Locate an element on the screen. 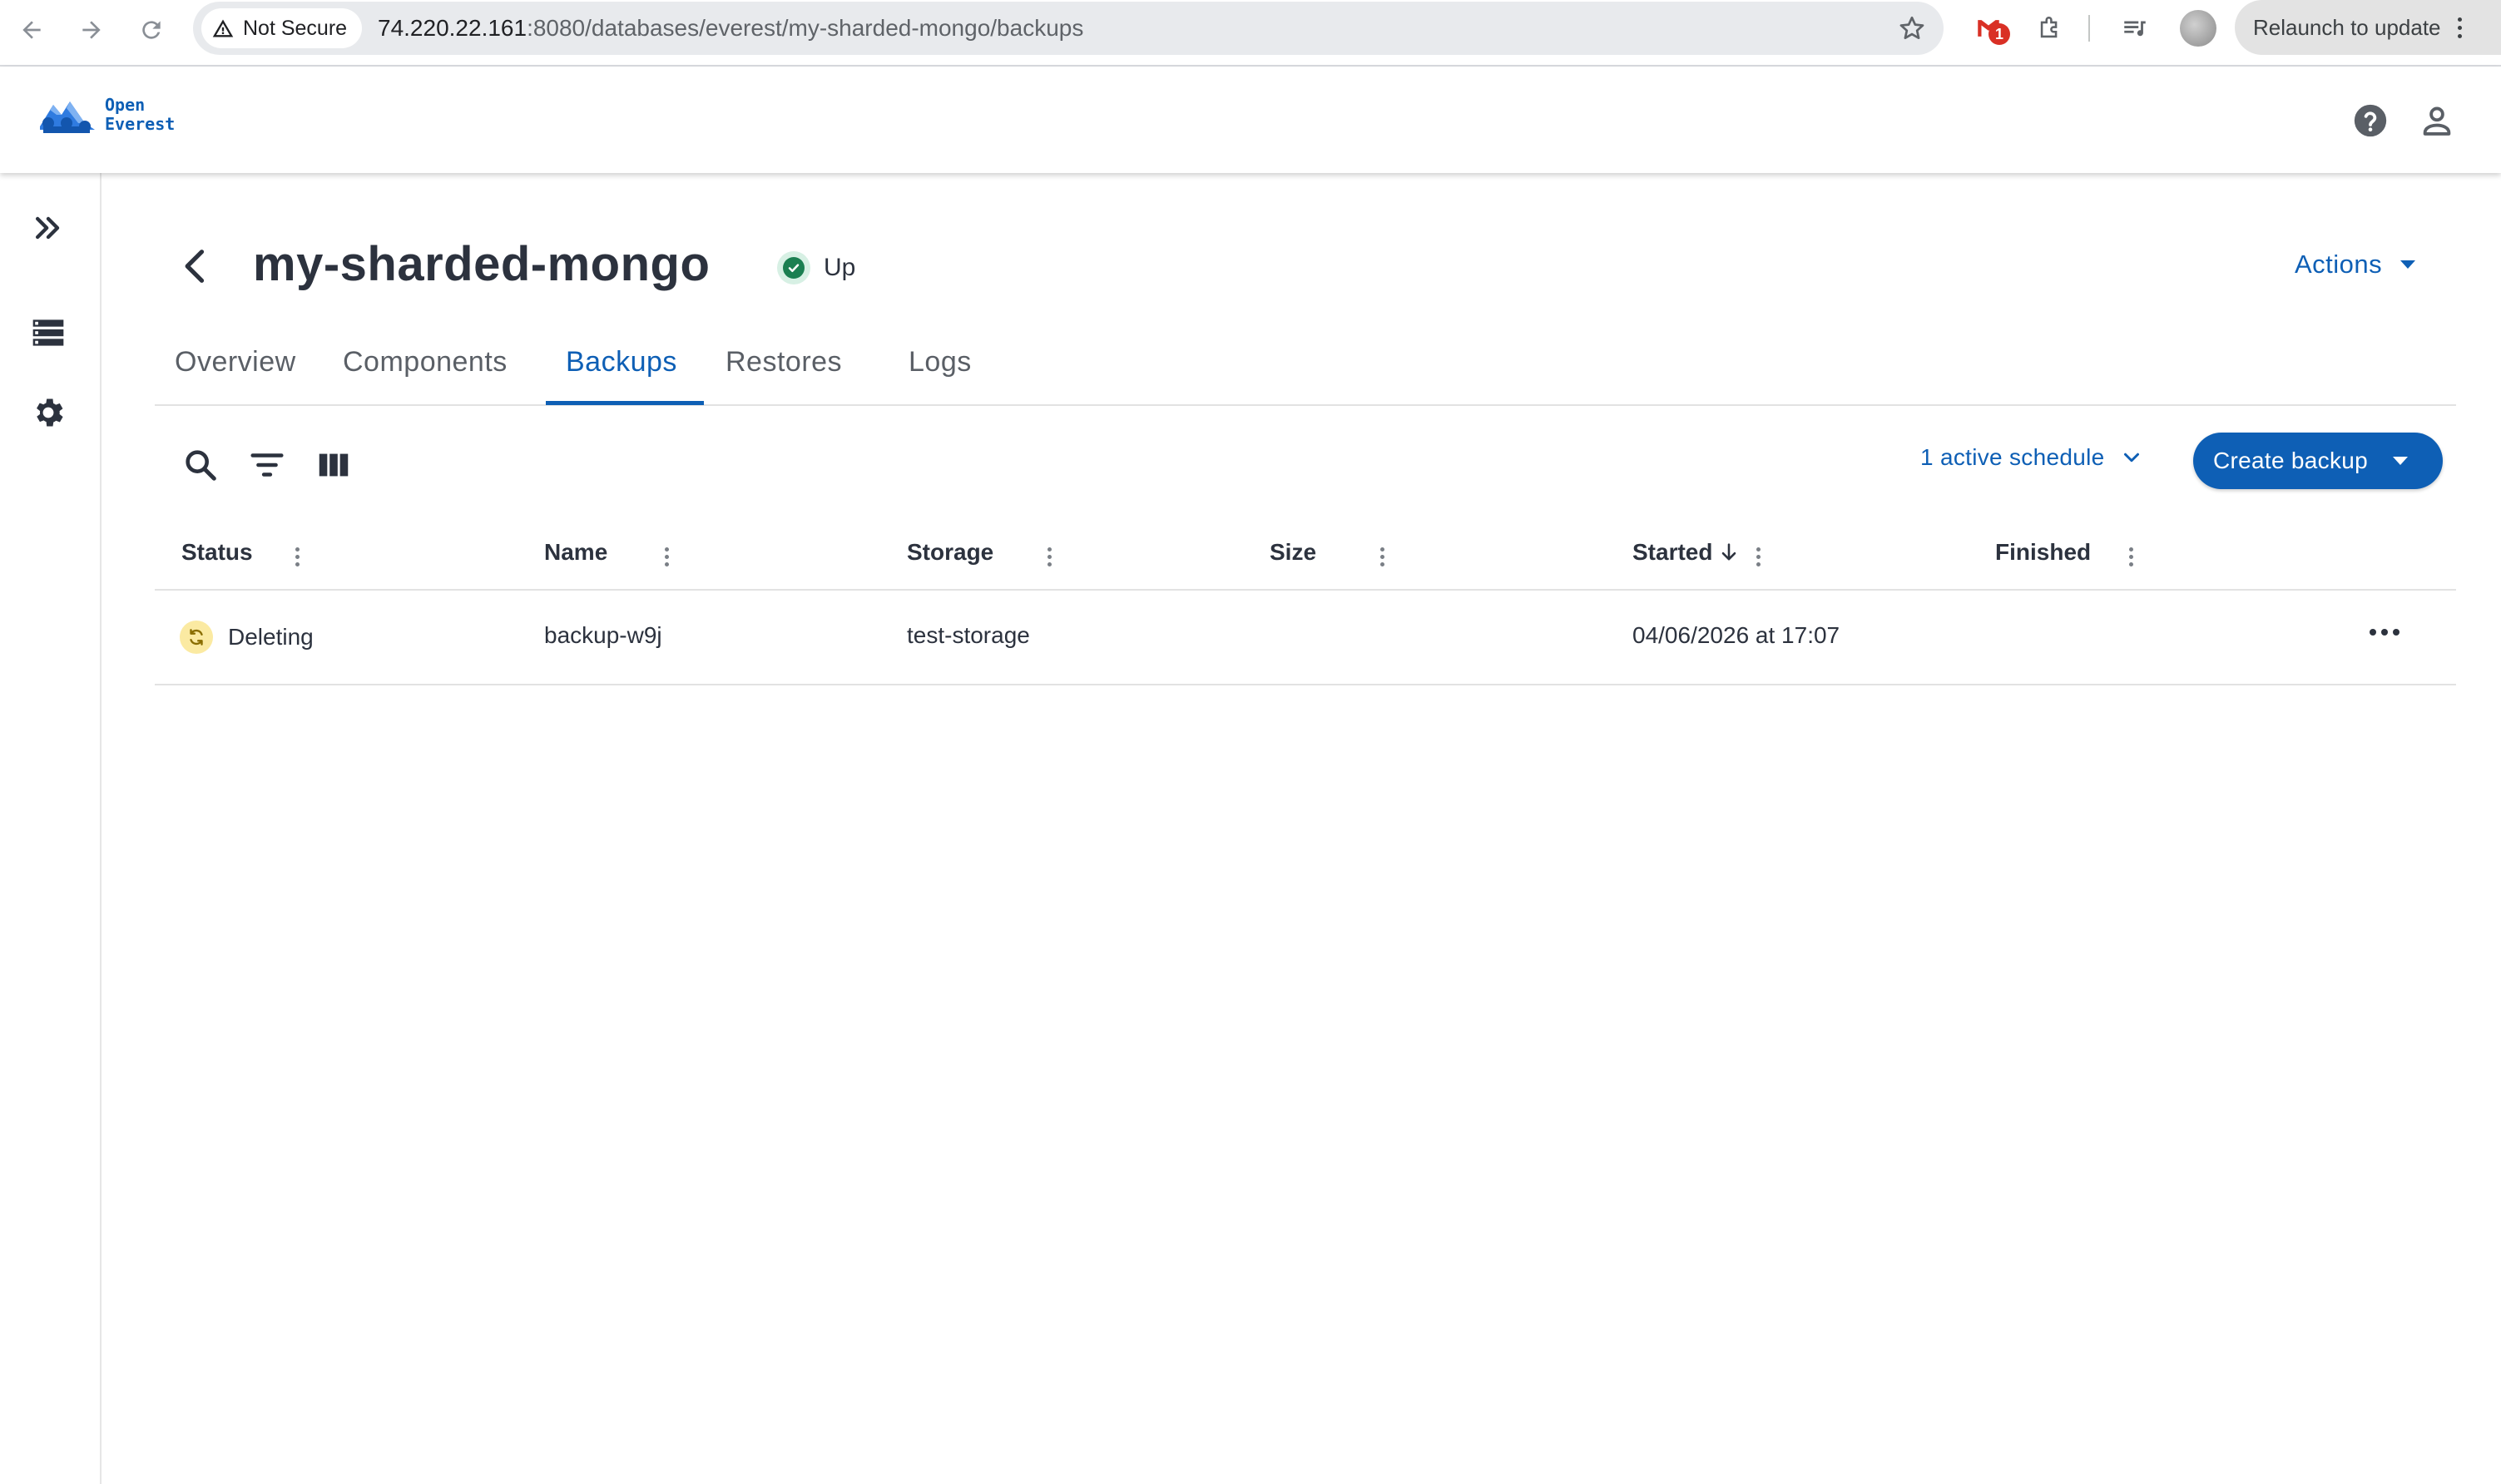 The height and width of the screenshot is (1484, 2501). extensions-puzzle-icon is located at coordinates (2050, 28).